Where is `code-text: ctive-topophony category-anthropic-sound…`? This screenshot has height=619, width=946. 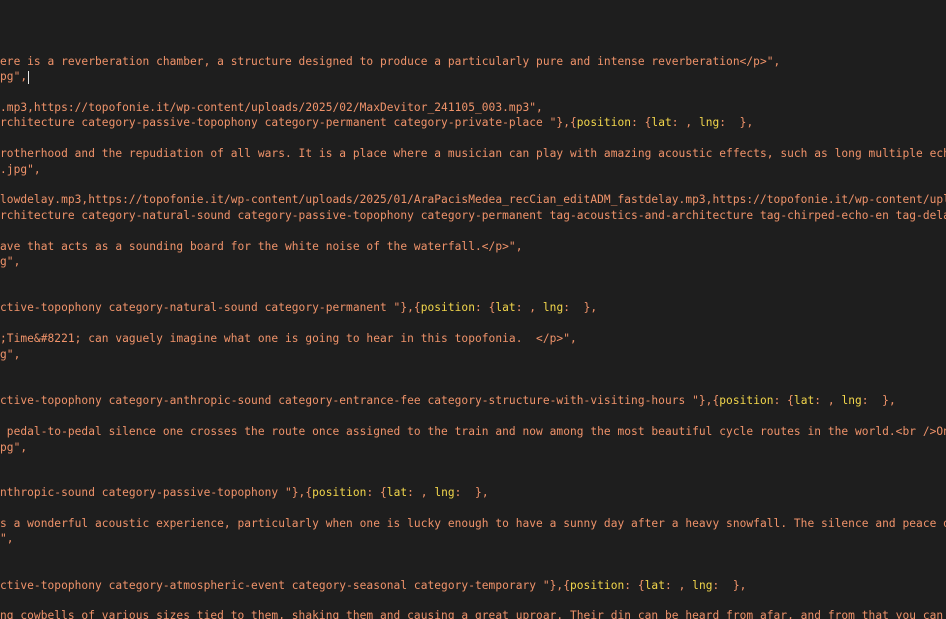 code-text: ctive-topophony category-anthropic-sound… is located at coordinates (360, 400).